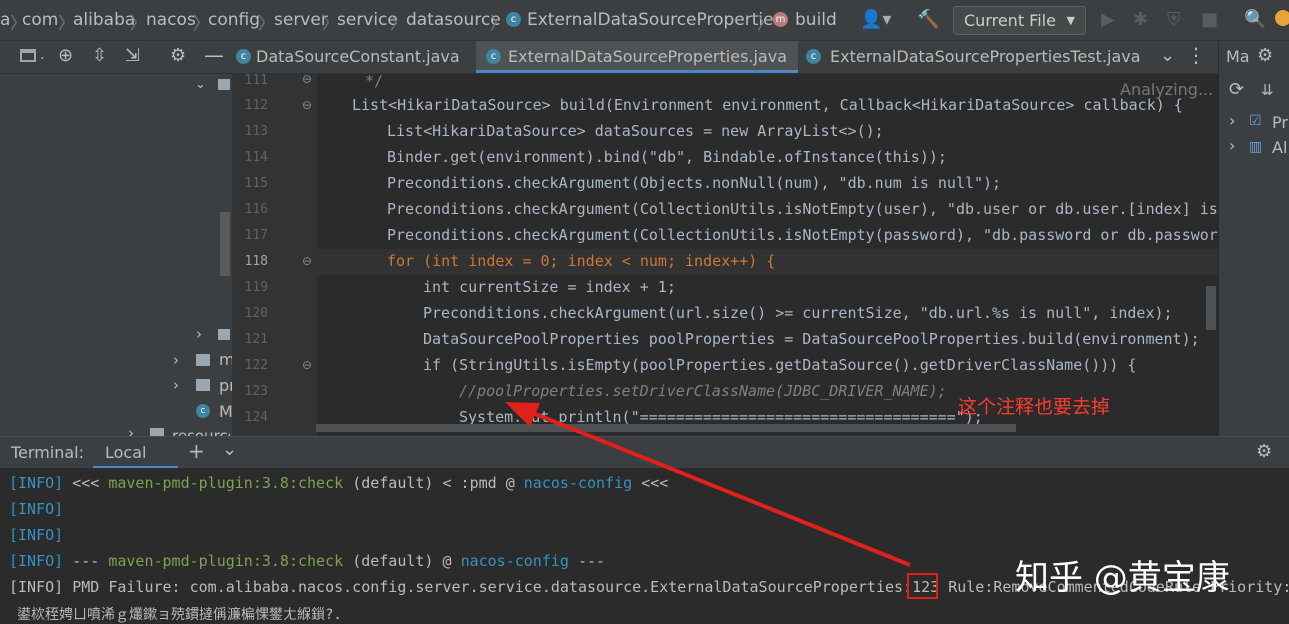 The height and width of the screenshot is (624, 1289). Describe the element at coordinates (1034, 407) in the screenshot. I see `annotation-text: 这个注释也要去掉` at that location.